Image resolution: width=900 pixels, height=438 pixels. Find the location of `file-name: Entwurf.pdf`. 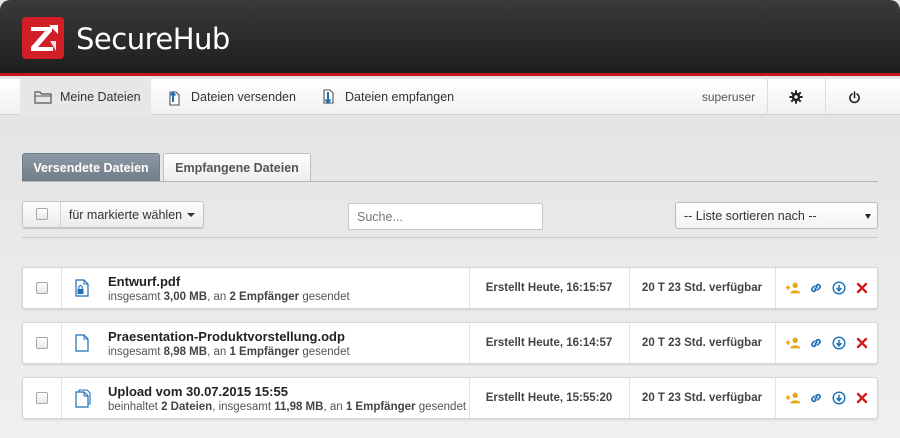

file-name: Entwurf.pdf is located at coordinates (144, 281).